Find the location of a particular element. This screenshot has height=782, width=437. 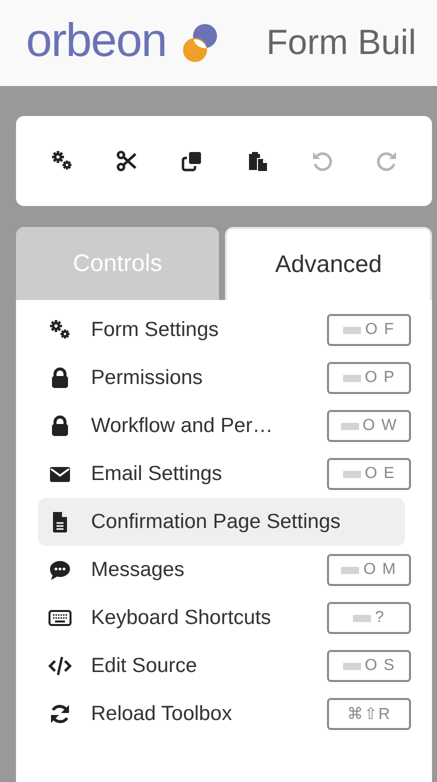

speech-bubble-icon is located at coordinates (60, 570).